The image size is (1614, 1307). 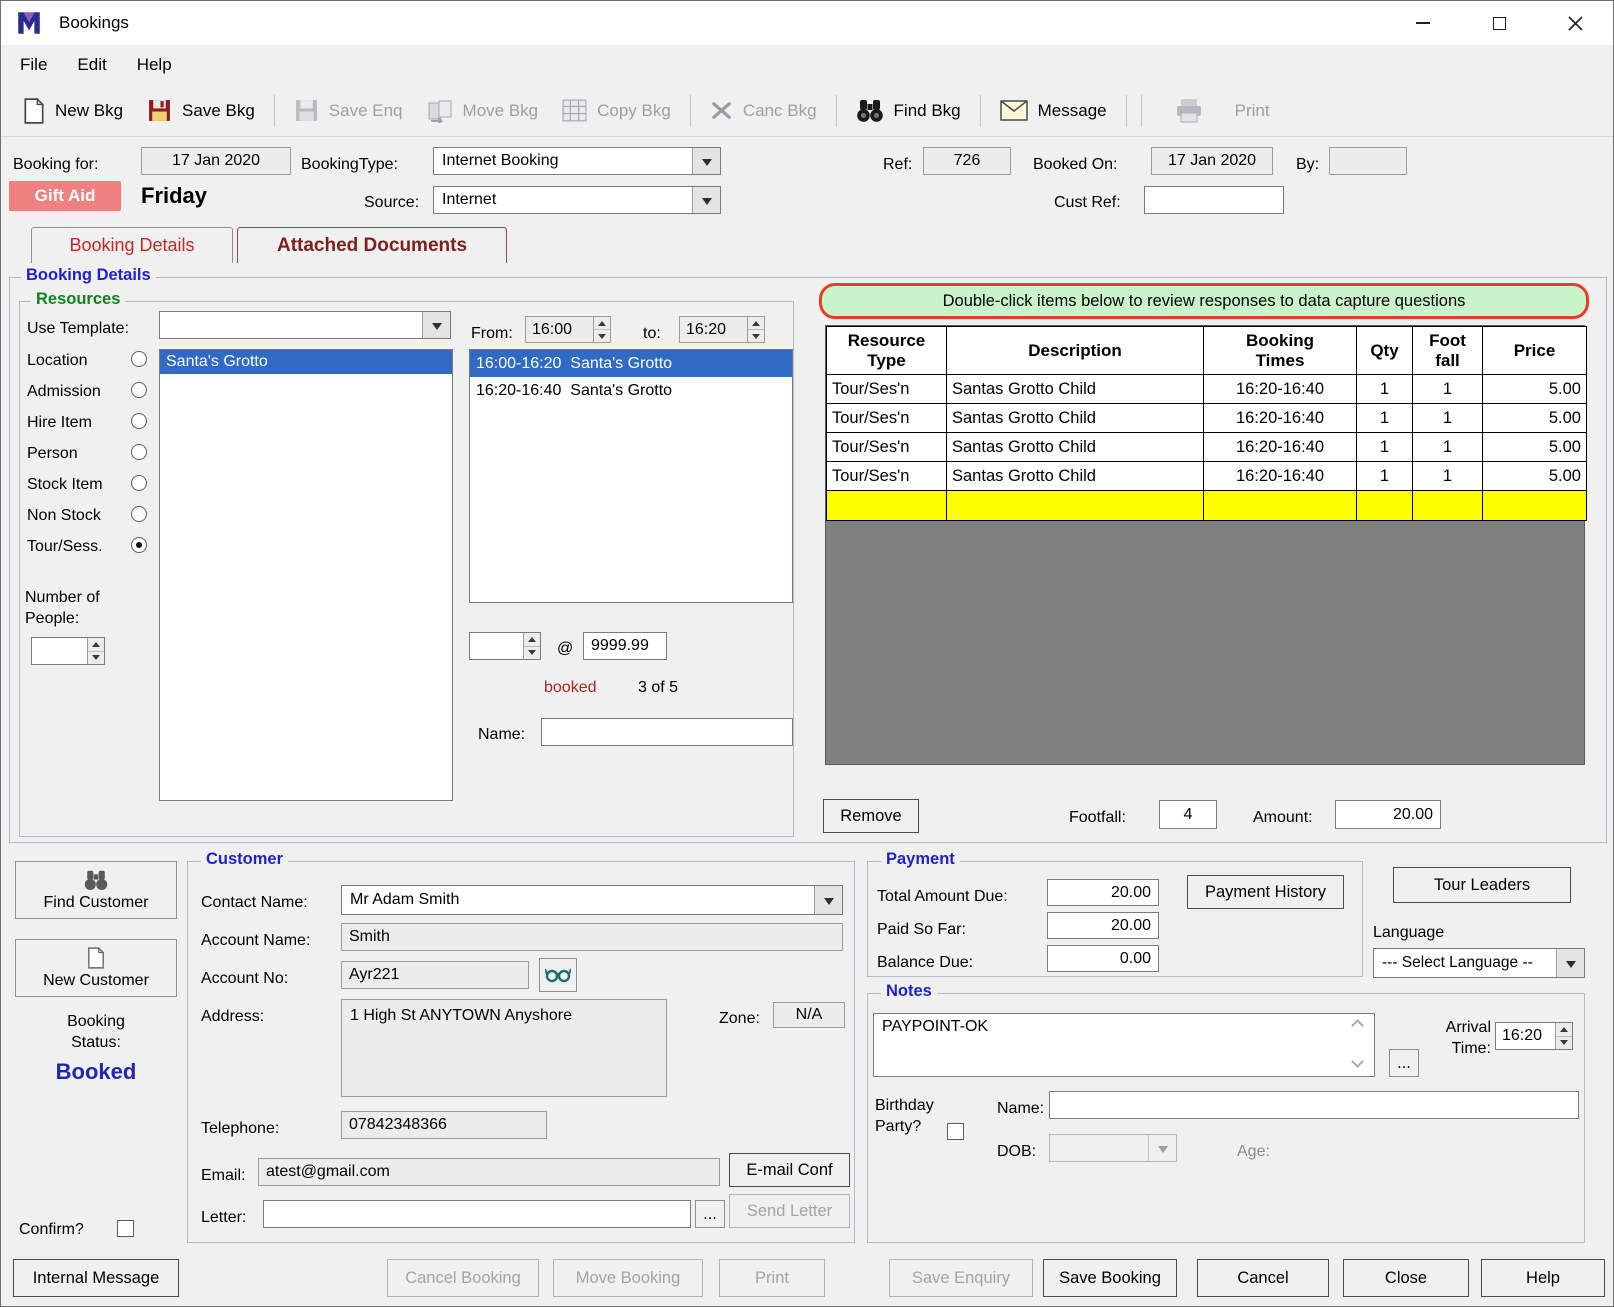 What do you see at coordinates (154, 65) in the screenshot?
I see `menu-help: Help` at bounding box center [154, 65].